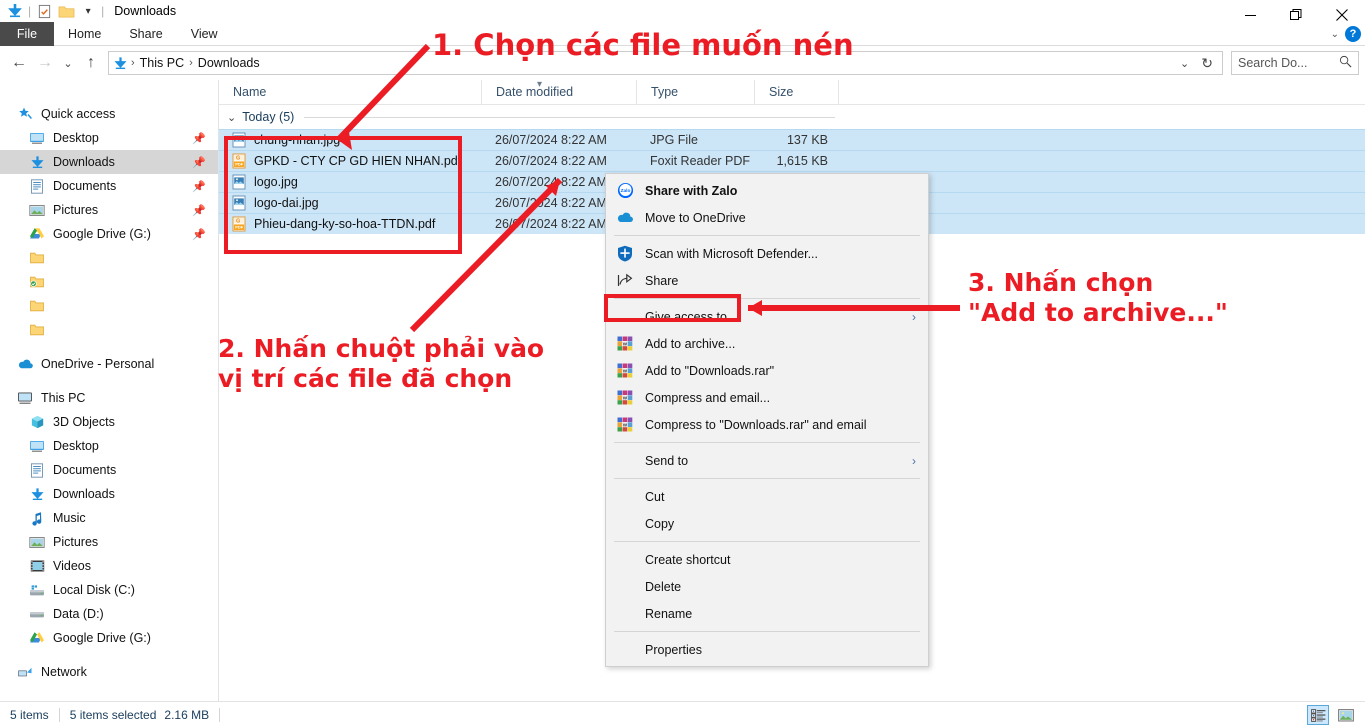  Describe the element at coordinates (350, 140) in the screenshot. I see `file-name-cell: chung-nhan.jpg` at that location.